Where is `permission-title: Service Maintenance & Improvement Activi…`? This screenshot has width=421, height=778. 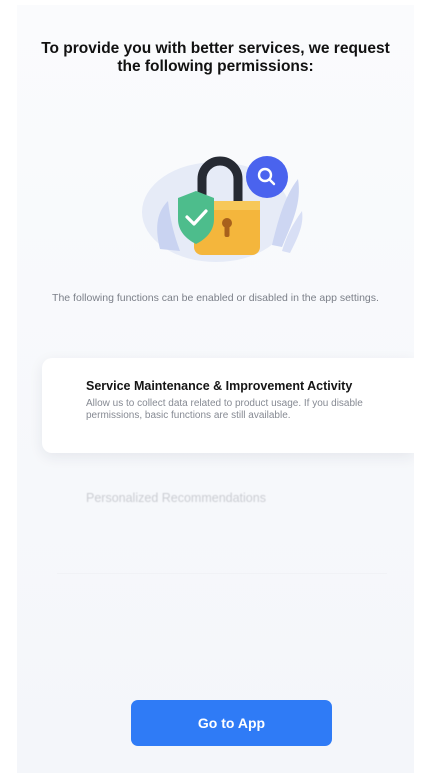
permission-title: Service Maintenance & Improvement Activi… is located at coordinates (219, 386).